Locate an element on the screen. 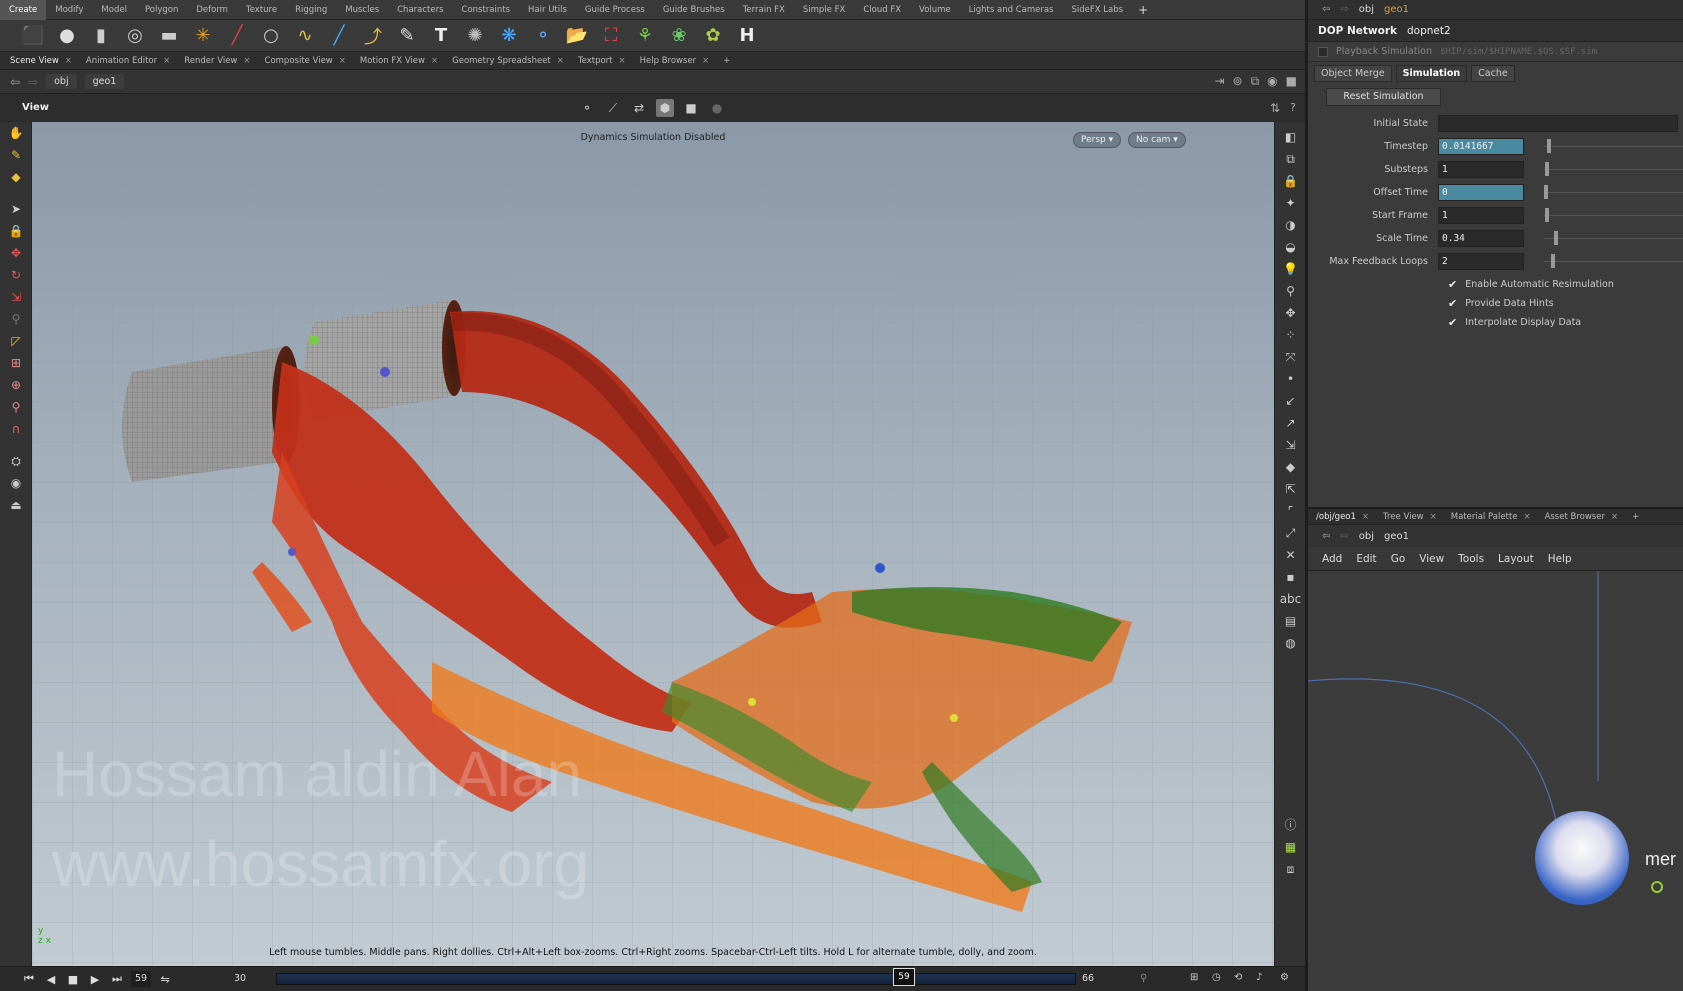 This screenshot has width=1683, height=991. network-tab: /obj/geo1 × is located at coordinates (1344, 517).